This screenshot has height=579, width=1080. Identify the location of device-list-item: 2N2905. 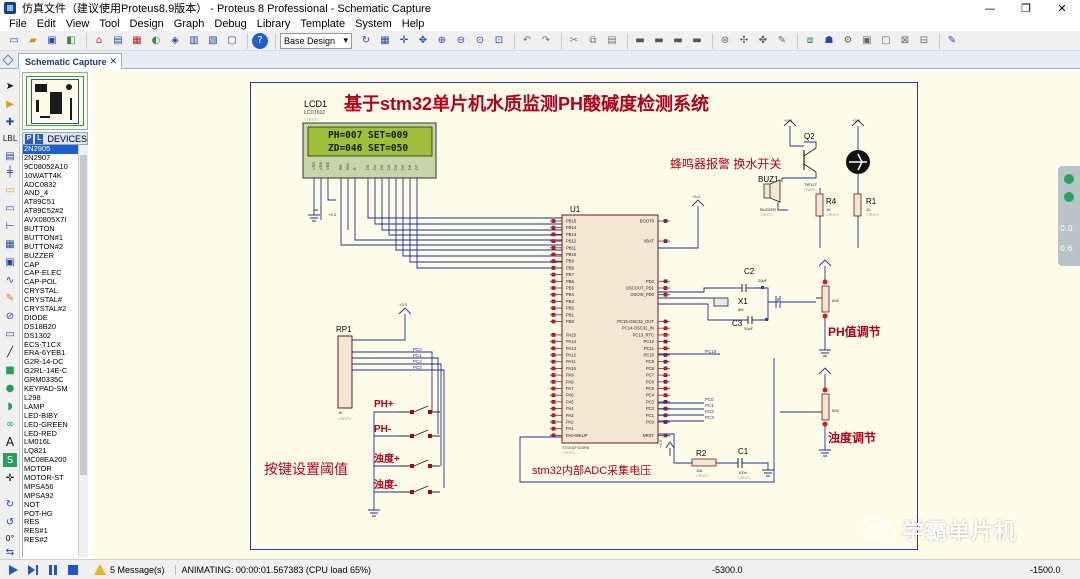
(50, 149).